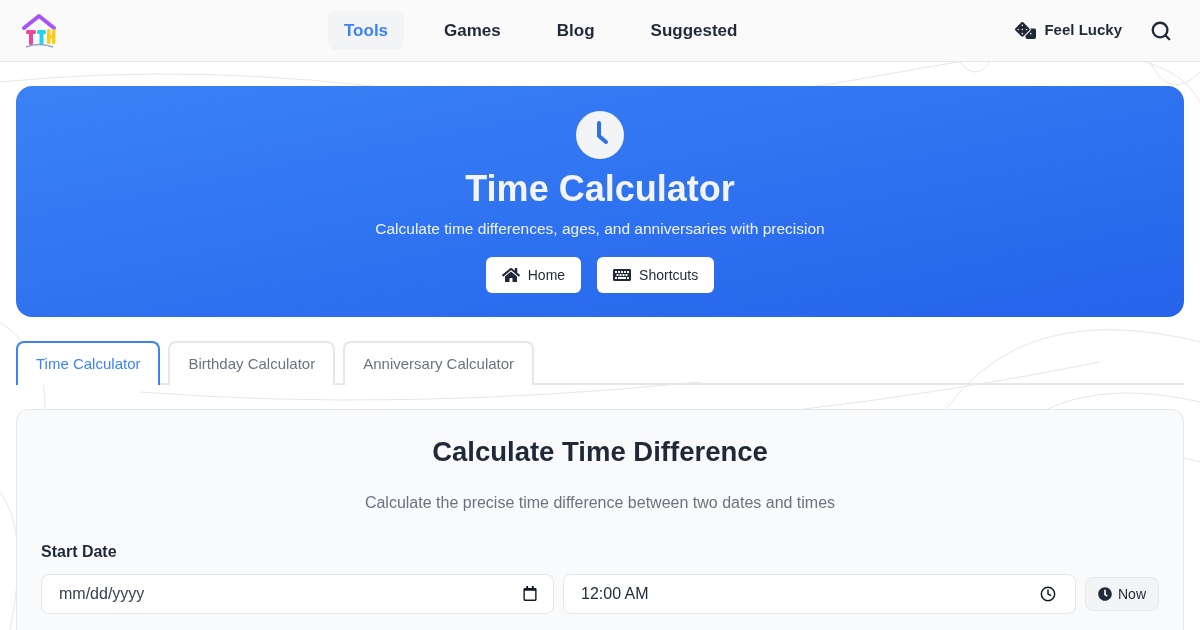  Describe the element at coordinates (600, 503) in the screenshot. I see `section-description: Calculate the precise time difference between two dates and times` at that location.